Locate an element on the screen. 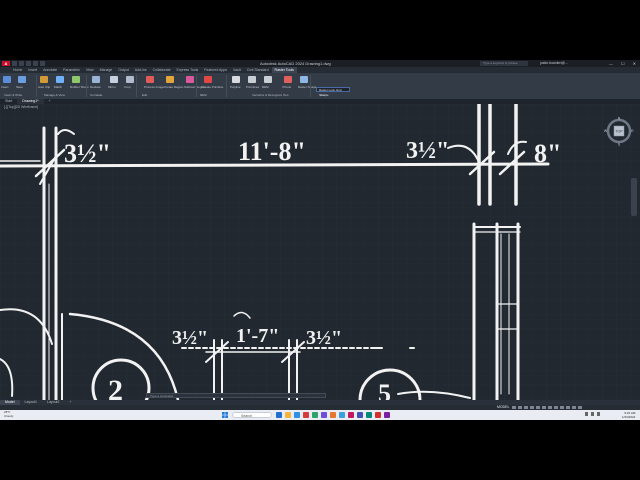 Image resolution: width=640 pixels, height=480 pixels. minimize-icon: — is located at coordinates (611, 63).